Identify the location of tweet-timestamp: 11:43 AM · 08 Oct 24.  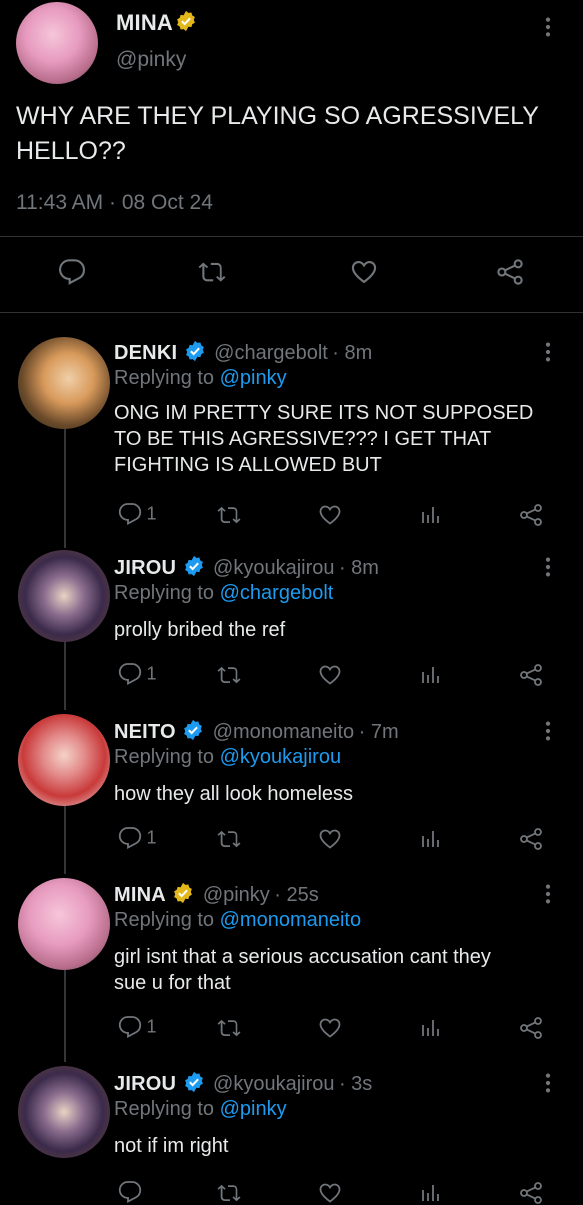
(114, 203).